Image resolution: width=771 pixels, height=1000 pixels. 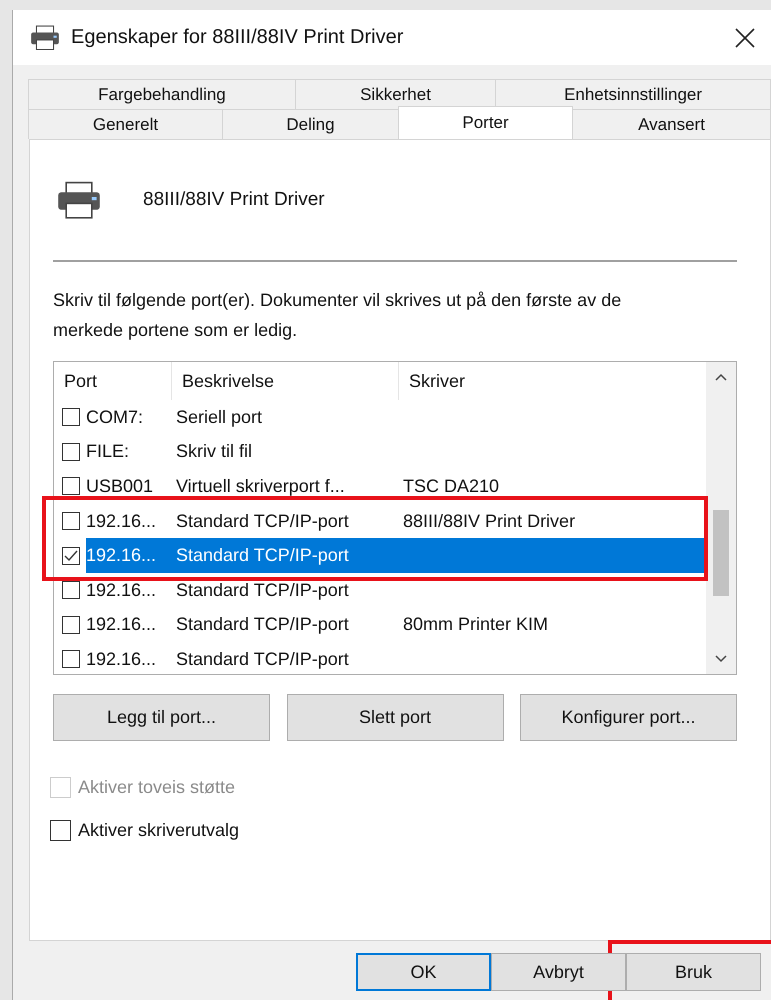 What do you see at coordinates (220, 417) in the screenshot?
I see `table-cell-text: Seriell port` at bounding box center [220, 417].